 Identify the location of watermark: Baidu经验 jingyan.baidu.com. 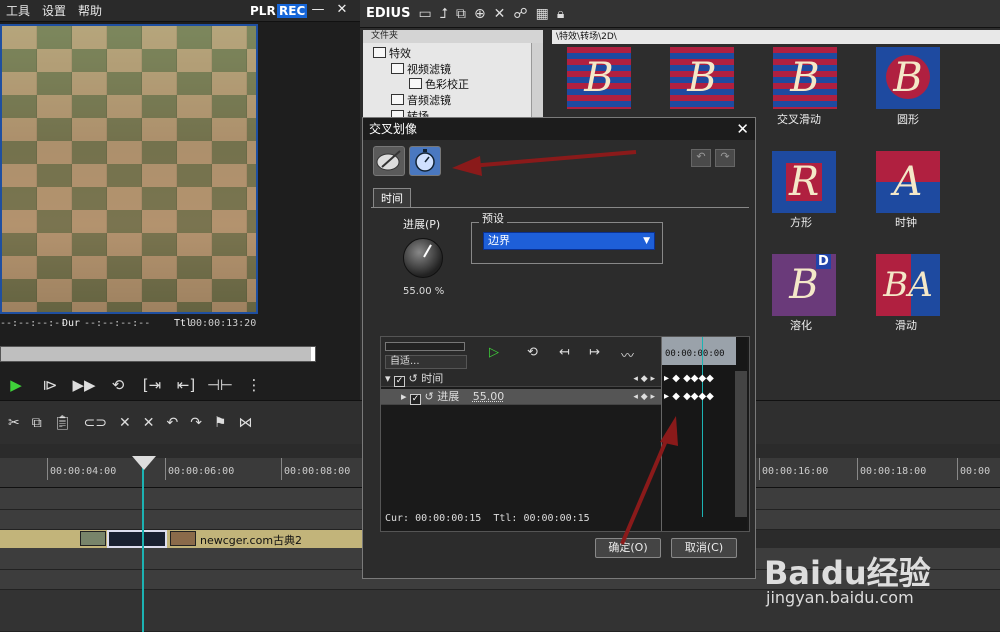
(882, 590).